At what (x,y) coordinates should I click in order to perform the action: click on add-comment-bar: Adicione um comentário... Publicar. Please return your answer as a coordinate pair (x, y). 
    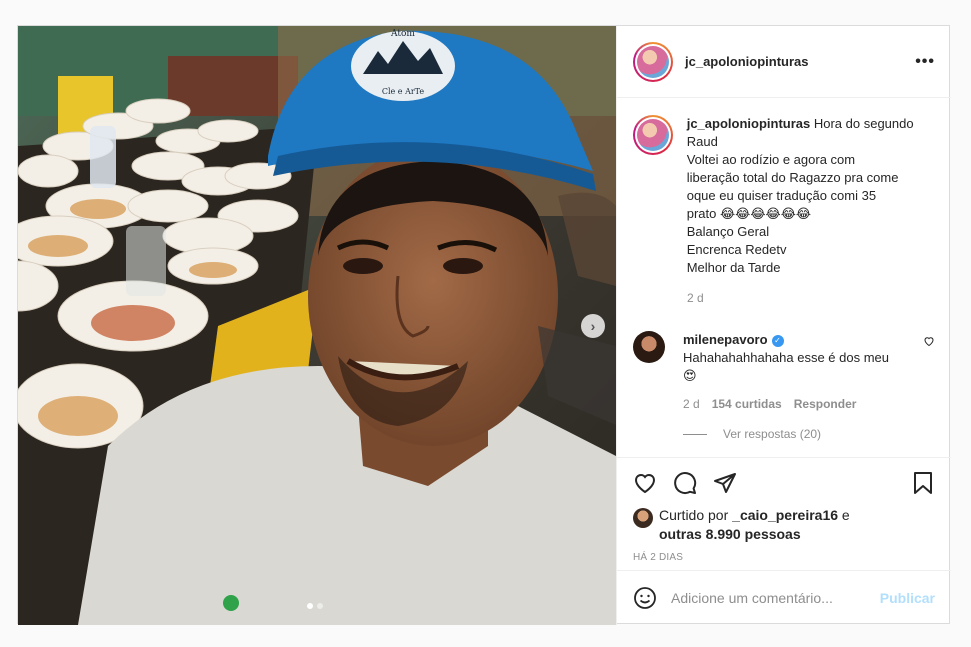
    Looking at the image, I should click on (784, 597).